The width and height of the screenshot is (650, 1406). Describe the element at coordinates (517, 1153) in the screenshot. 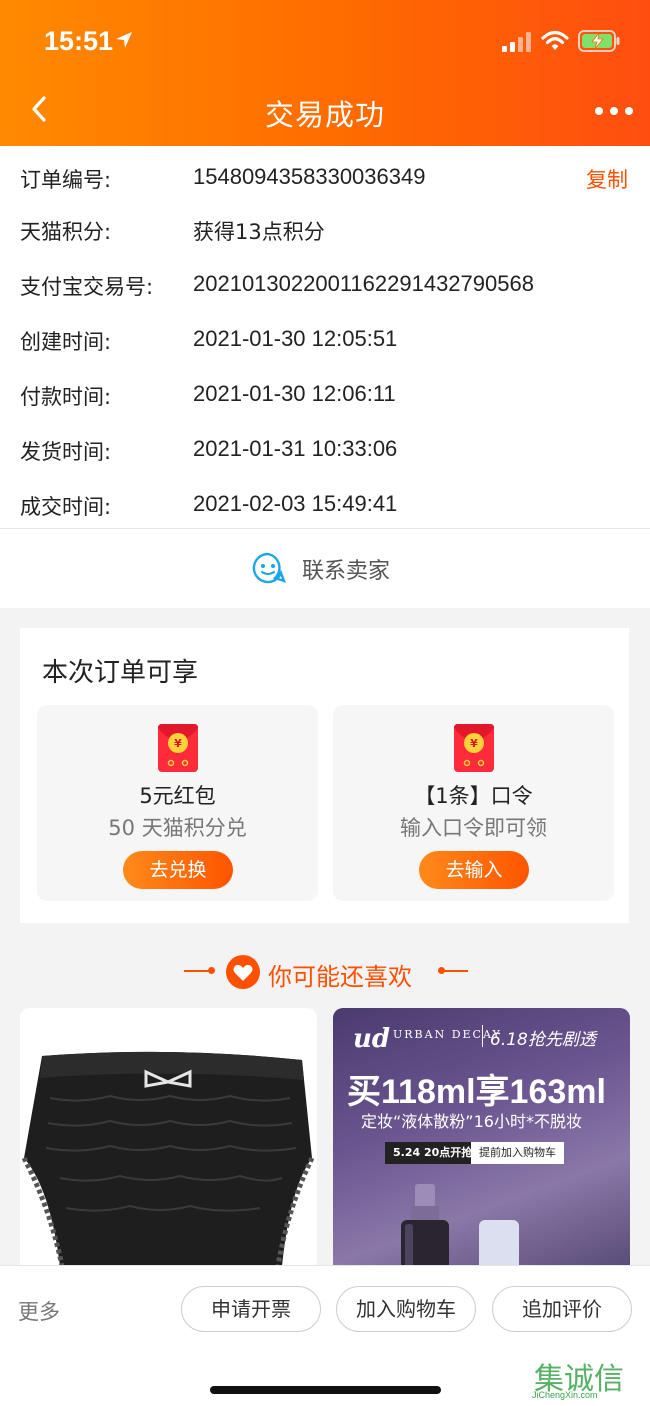

I see `add-to-cart-tag: 提前加入购物车` at that location.